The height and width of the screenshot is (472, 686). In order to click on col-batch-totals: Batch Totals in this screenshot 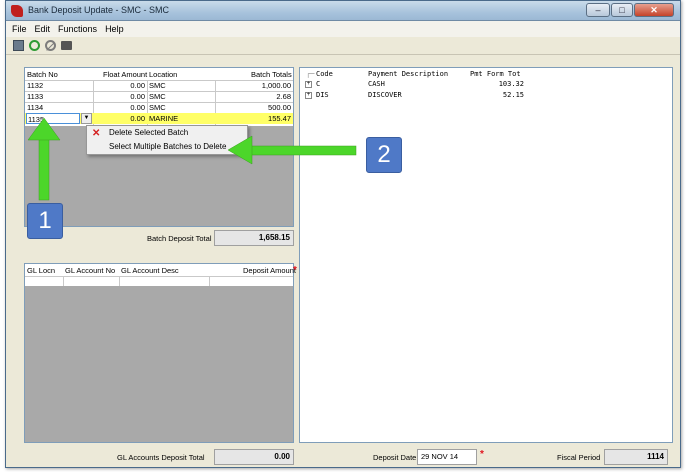, I will do `click(271, 74)`.